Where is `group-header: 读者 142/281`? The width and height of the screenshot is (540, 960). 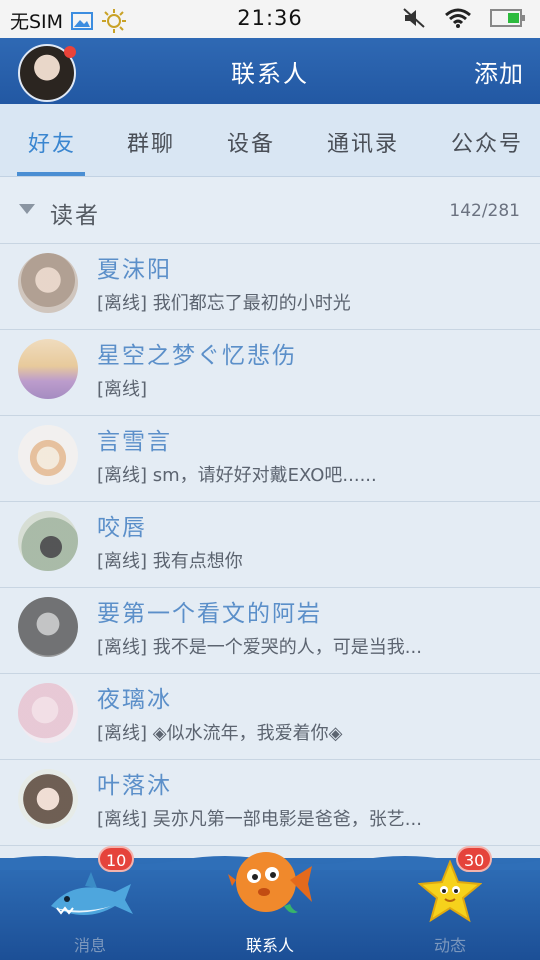 group-header: 读者 142/281 is located at coordinates (270, 210).